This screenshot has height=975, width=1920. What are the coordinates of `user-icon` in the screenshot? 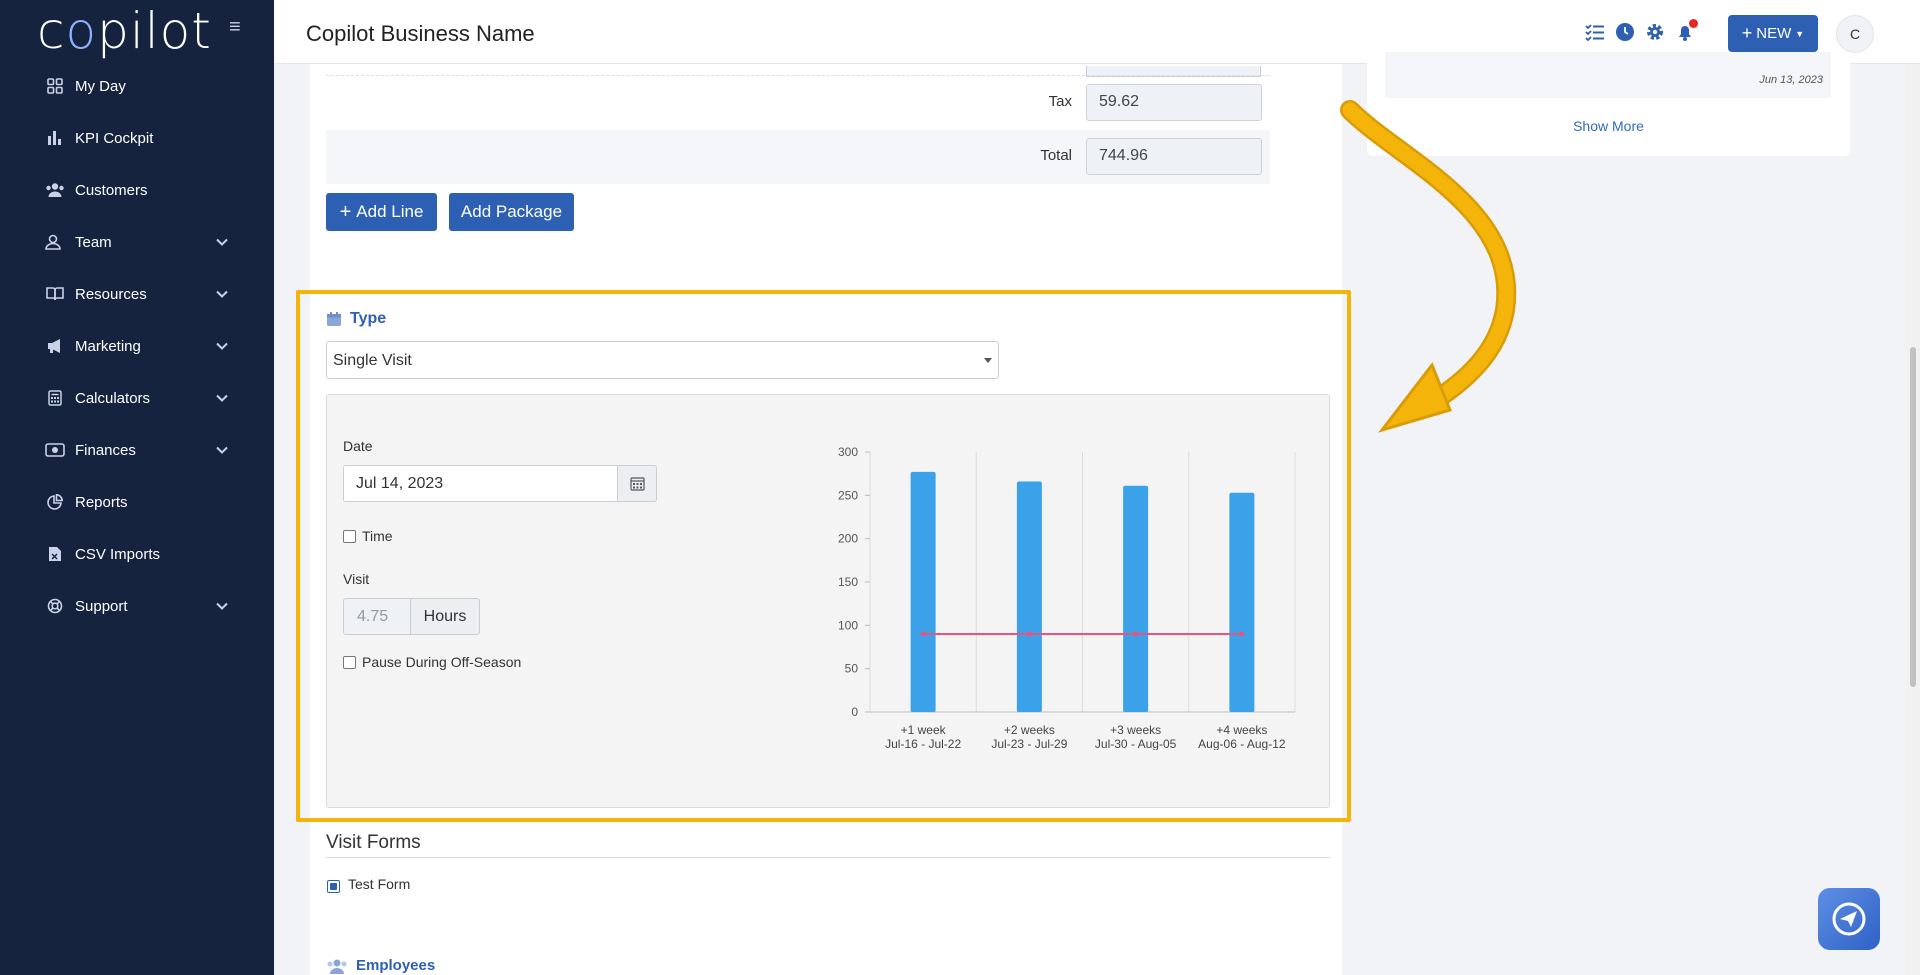 It's located at (55, 242).